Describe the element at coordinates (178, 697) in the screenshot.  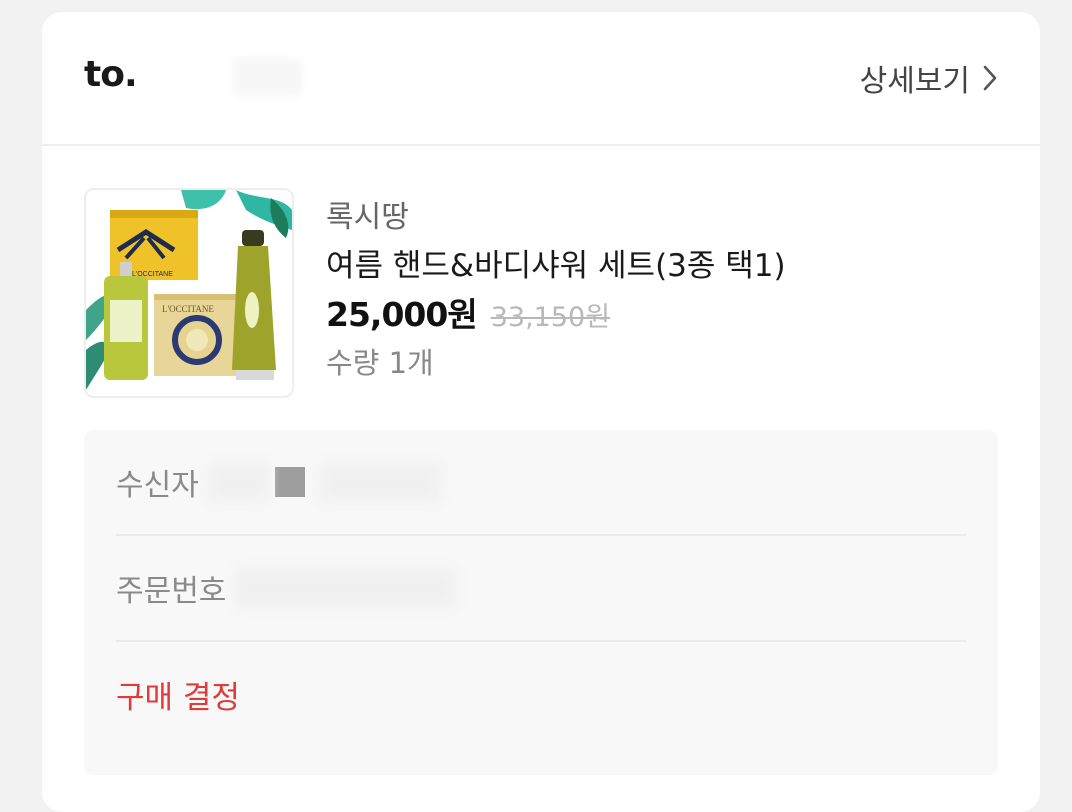
I see `order-status: 구매 결정` at that location.